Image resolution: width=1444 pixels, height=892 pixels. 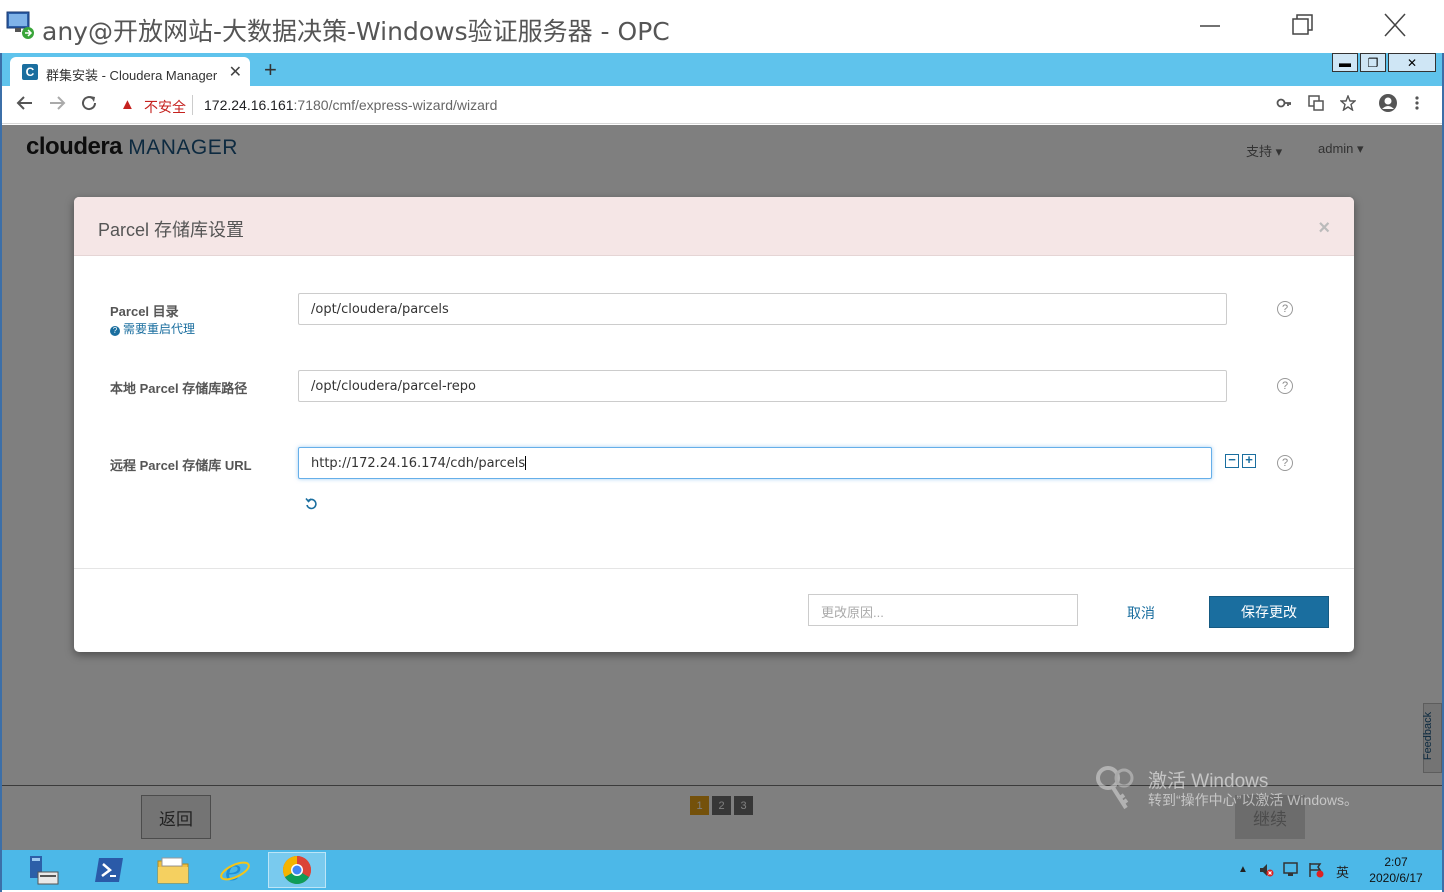 I want to click on inner-close-button: ✕, so click(x=1412, y=62).